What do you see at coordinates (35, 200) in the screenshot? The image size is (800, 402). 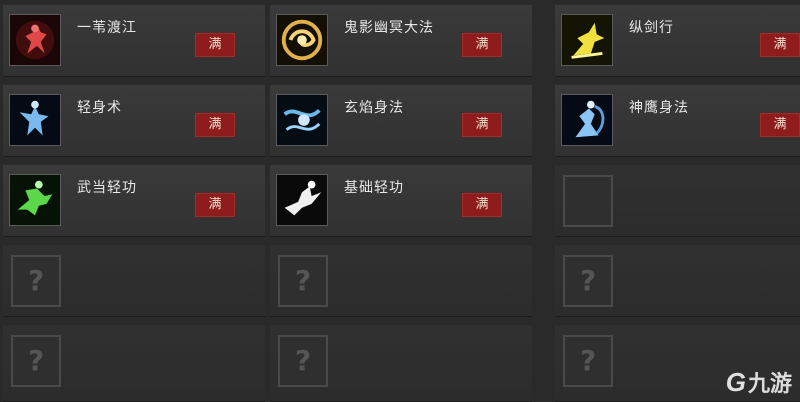 I see `green-figure-icon` at bounding box center [35, 200].